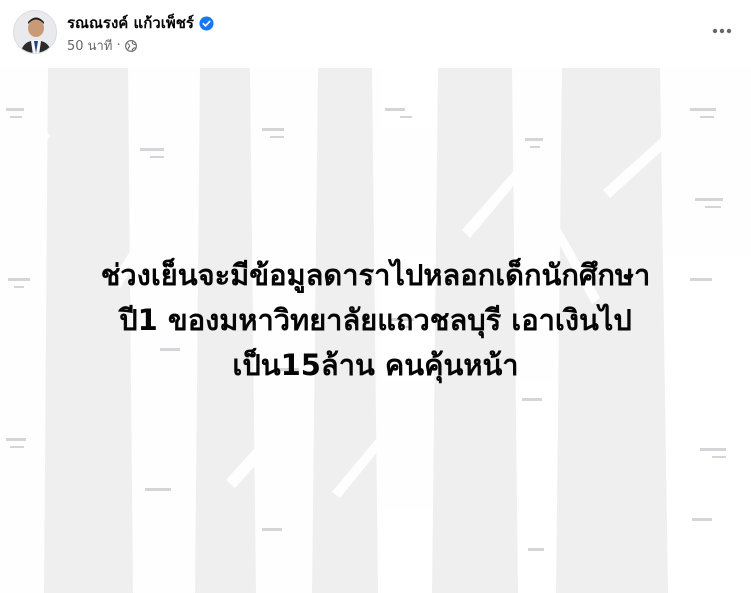  What do you see at coordinates (206, 23) in the screenshot?
I see `verified-badge-icon` at bounding box center [206, 23].